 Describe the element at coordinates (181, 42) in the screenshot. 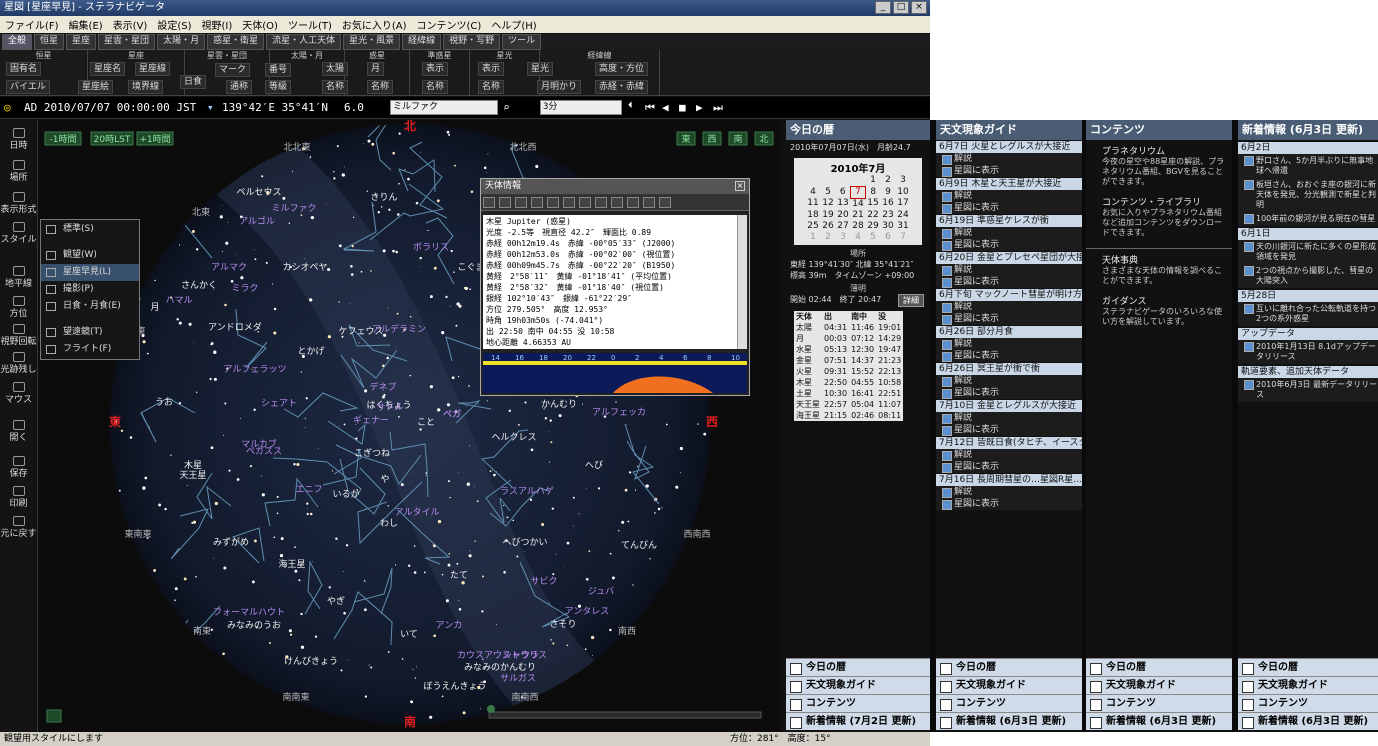

I see `tab-4: 太陽・月` at that location.